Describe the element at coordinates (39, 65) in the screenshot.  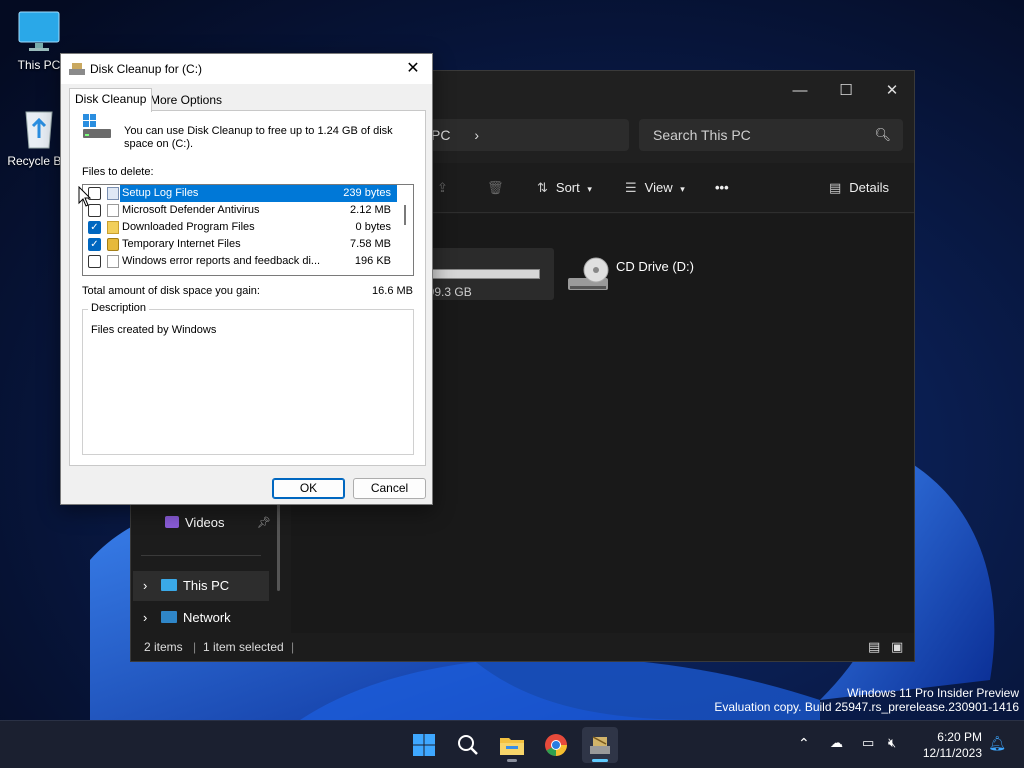
I see `desktop-icon-label: This PC` at that location.